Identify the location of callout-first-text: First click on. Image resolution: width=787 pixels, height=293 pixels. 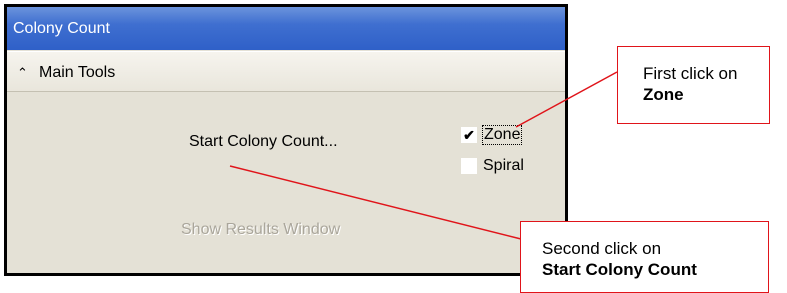
(690, 73).